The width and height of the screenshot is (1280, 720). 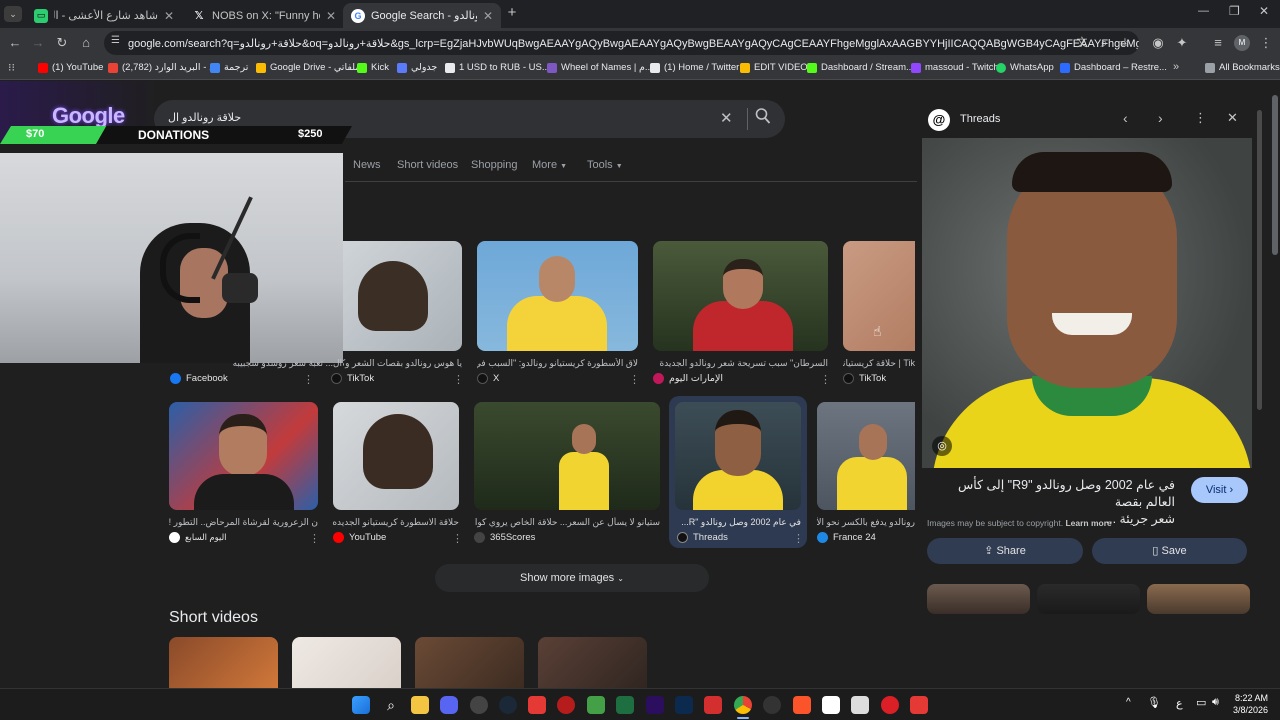 What do you see at coordinates (1236, 11) in the screenshot?
I see `restore-button: ❐` at bounding box center [1236, 11].